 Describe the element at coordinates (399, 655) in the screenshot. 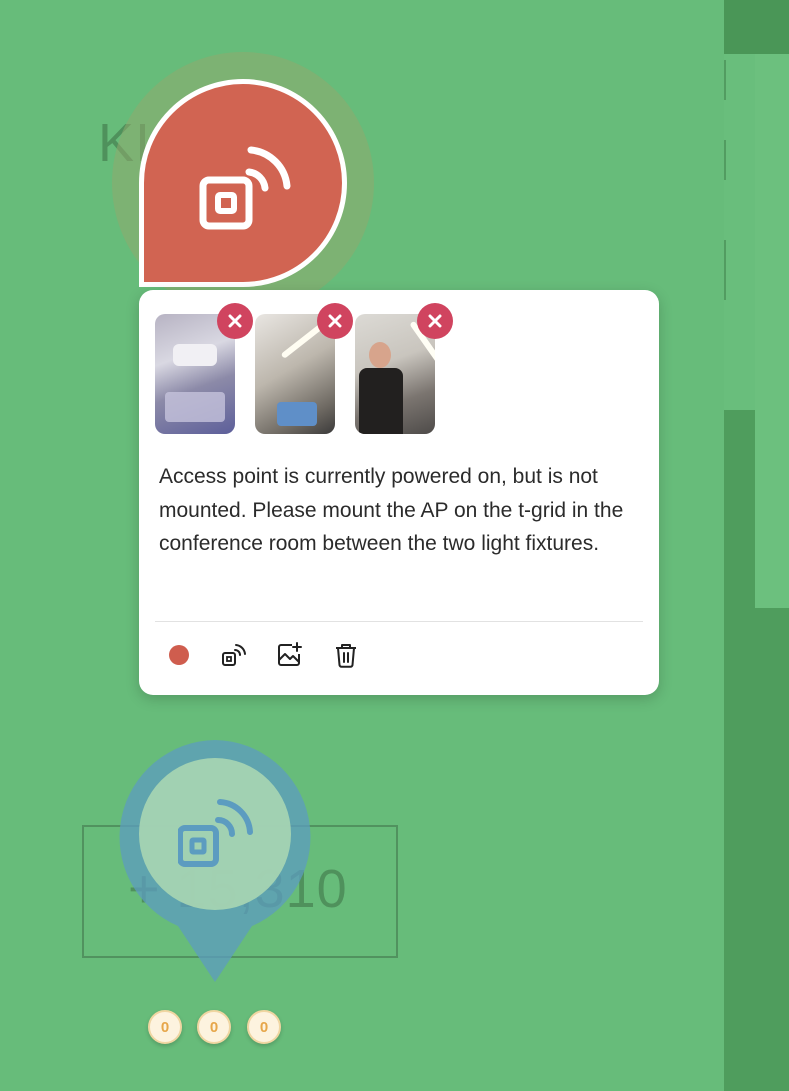

I see `popup-toolbar` at that location.